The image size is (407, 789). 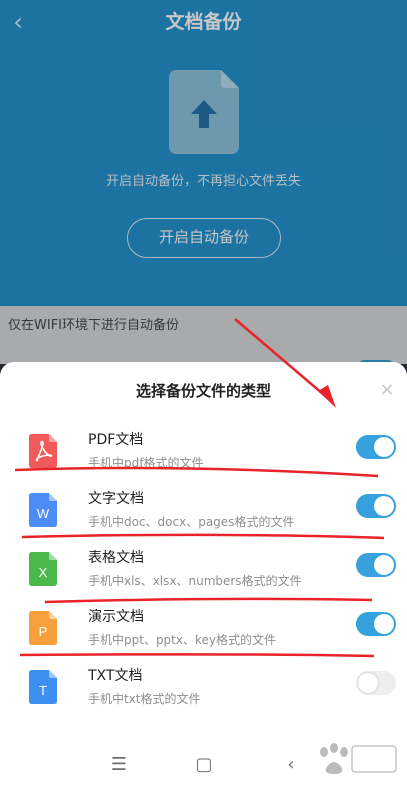 What do you see at coordinates (195, 581) in the screenshot?
I see `file-type-desc: 手机中xls、xlsx、numbers格式的文件` at bounding box center [195, 581].